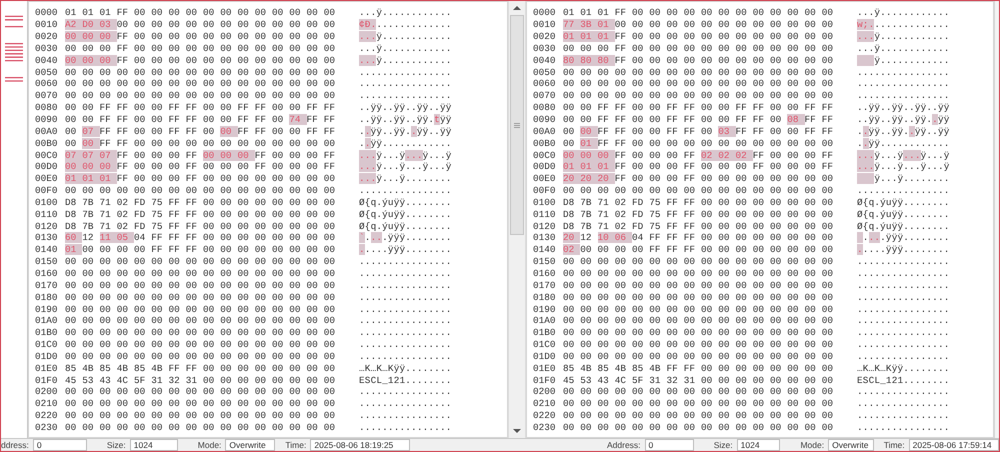 The image size is (1000, 452). What do you see at coordinates (47, 108) in the screenshot?
I see `row-offset: 0080` at bounding box center [47, 108].